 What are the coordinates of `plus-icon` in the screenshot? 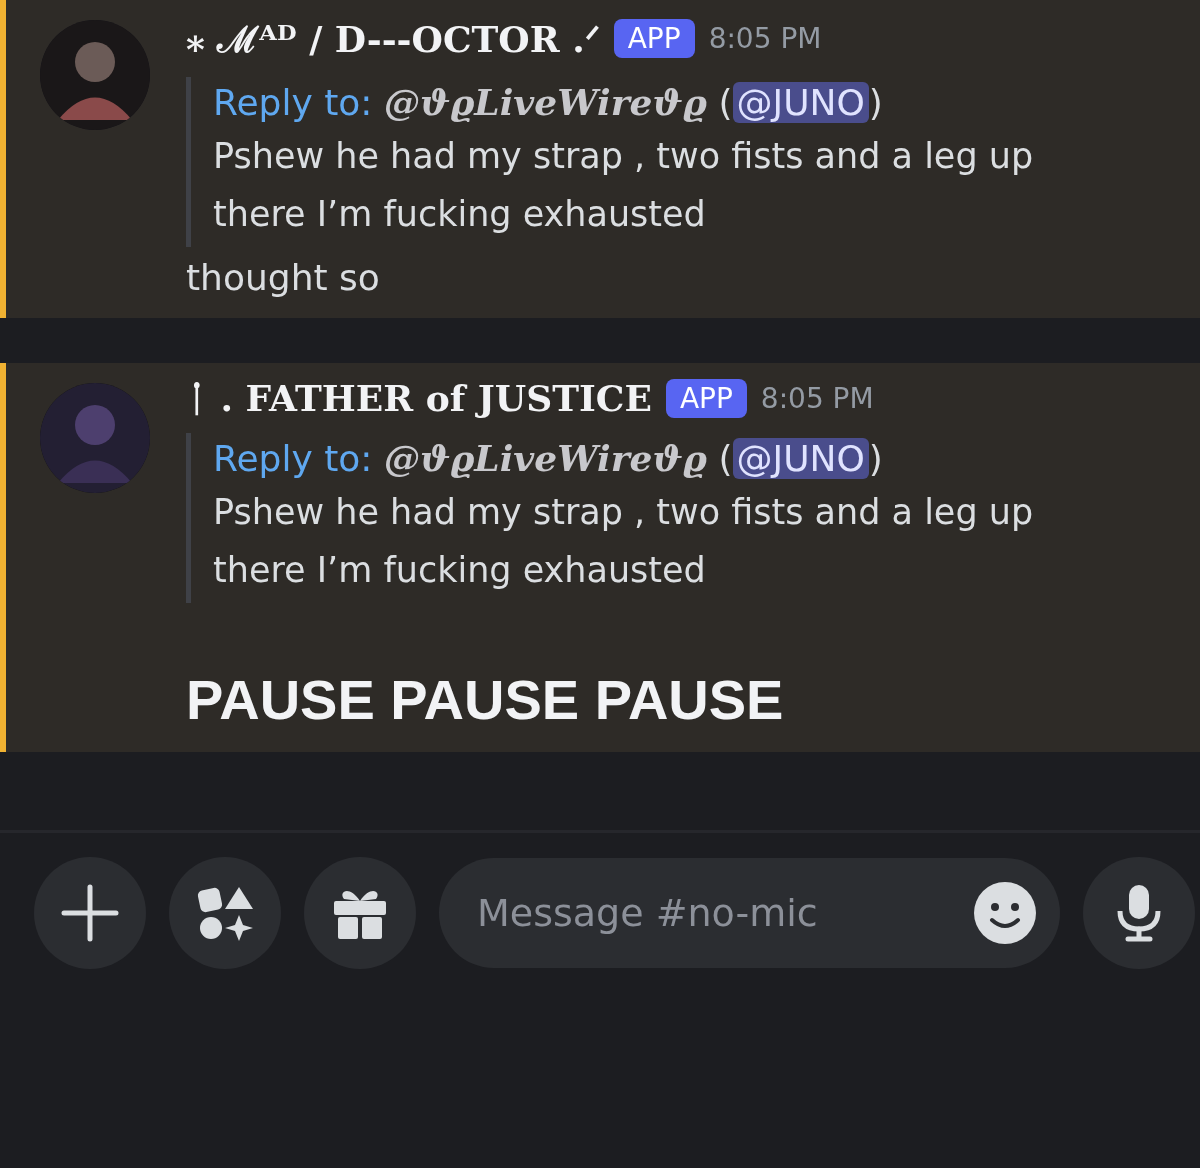 It's located at (90, 913).